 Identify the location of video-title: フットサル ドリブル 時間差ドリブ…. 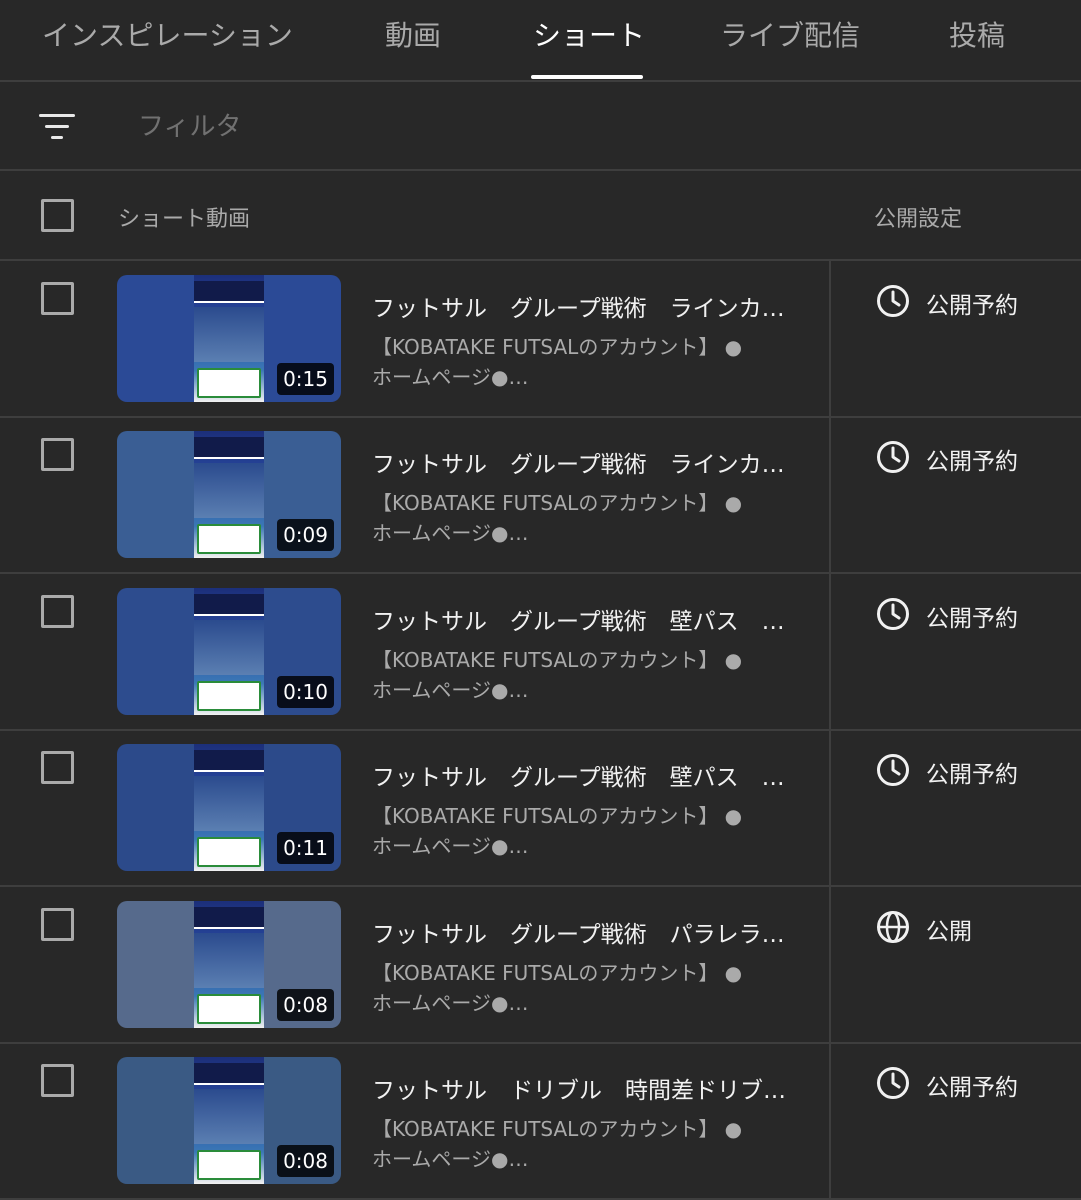
(584, 1087).